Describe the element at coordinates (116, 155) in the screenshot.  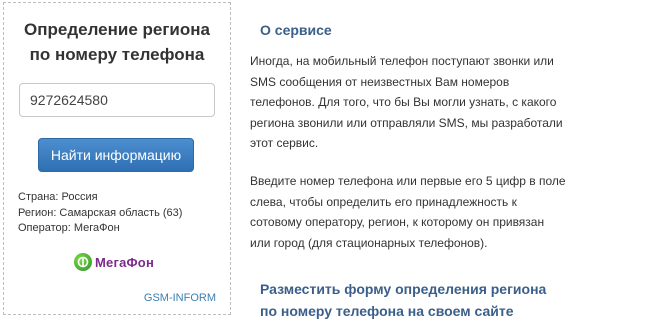
I see `find-info-button: Найти информацию` at that location.